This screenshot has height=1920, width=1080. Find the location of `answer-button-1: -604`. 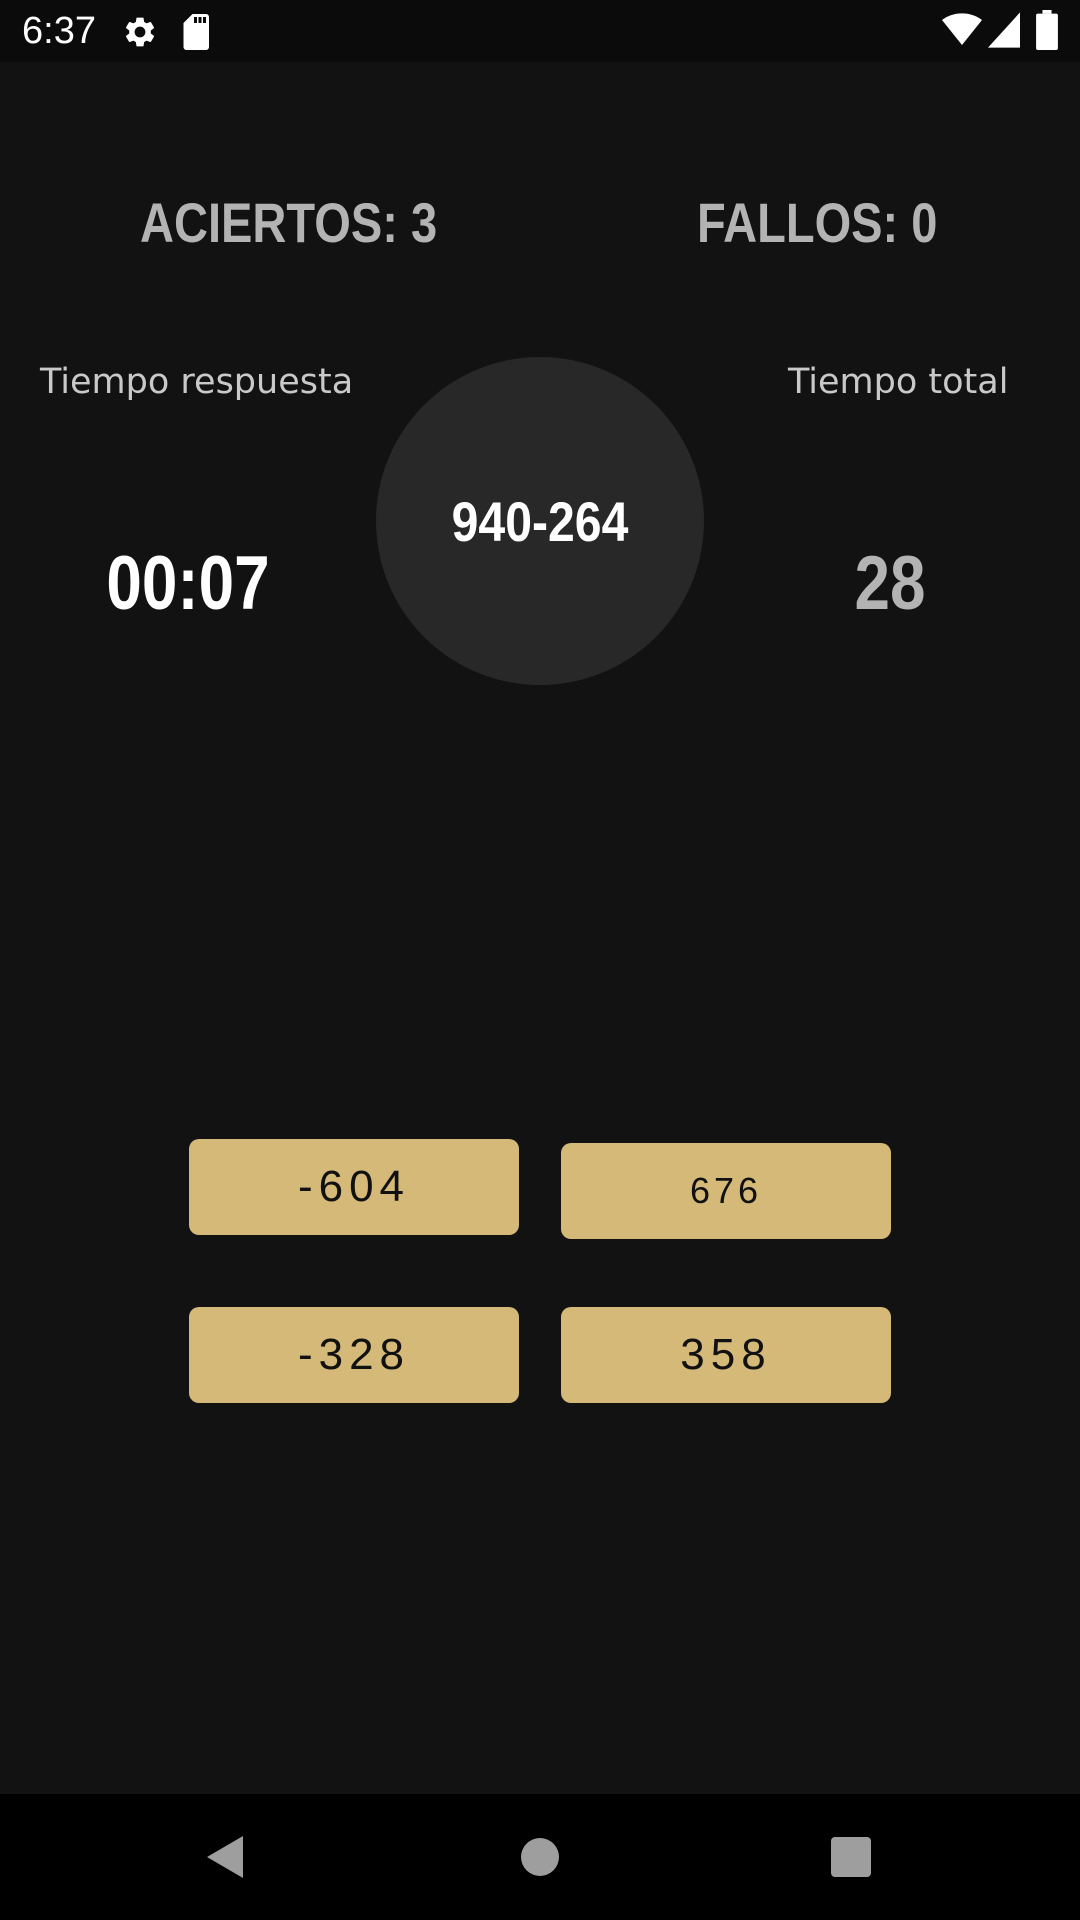

answer-button-1: -604 is located at coordinates (354, 1187).